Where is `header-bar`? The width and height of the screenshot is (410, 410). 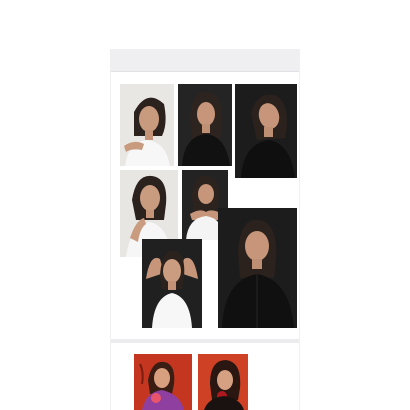 header-bar is located at coordinates (205, 60).